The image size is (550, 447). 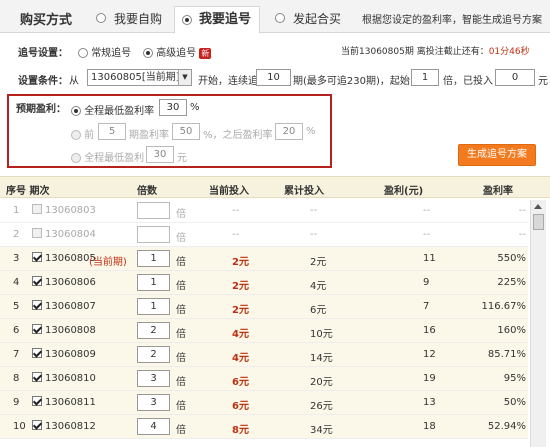 What do you see at coordinates (184, 77) in the screenshot?
I see `chevron-down-icon: ▼` at bounding box center [184, 77].